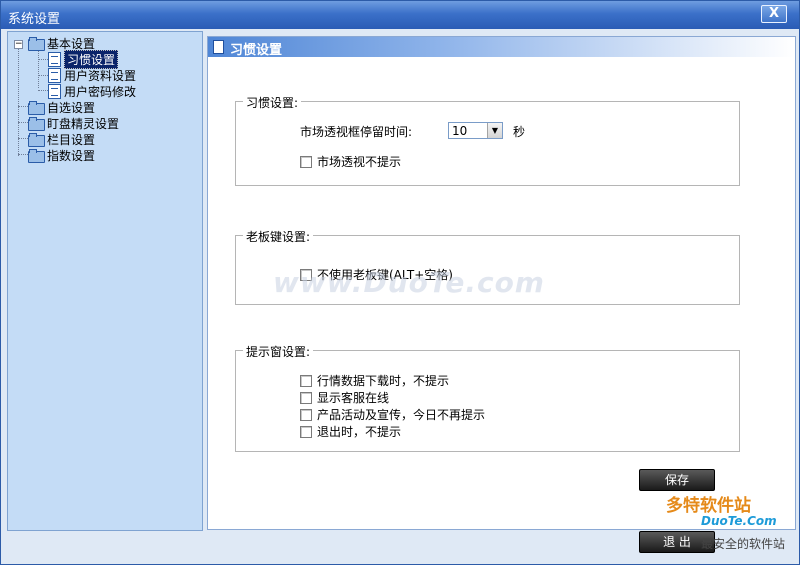 Image resolution: width=800 pixels, height=565 pixels. Describe the element at coordinates (400, 15) in the screenshot. I see `title-bar: 系统设置 X` at that location.